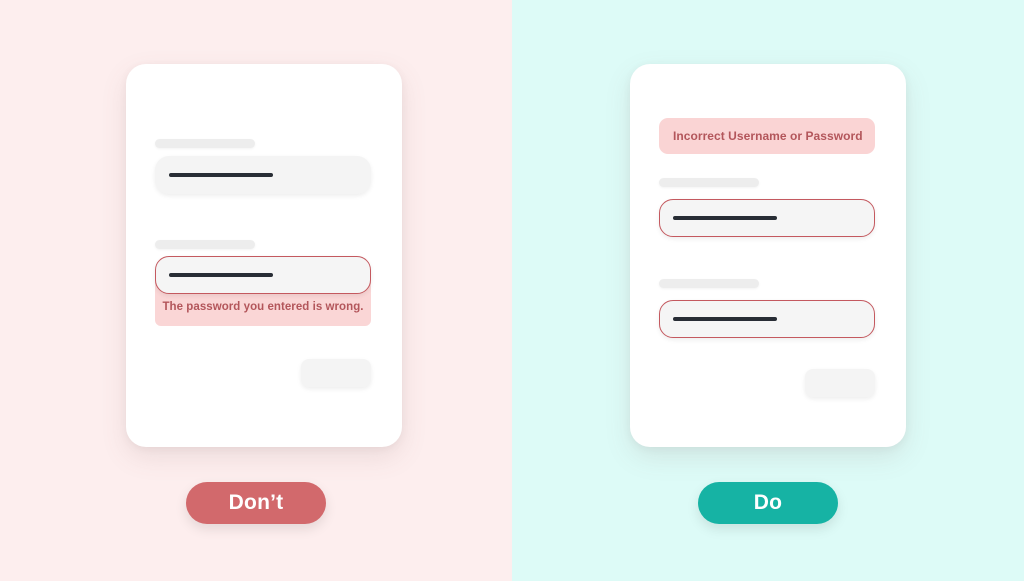  I want to click on dont-submit-button, so click(336, 373).